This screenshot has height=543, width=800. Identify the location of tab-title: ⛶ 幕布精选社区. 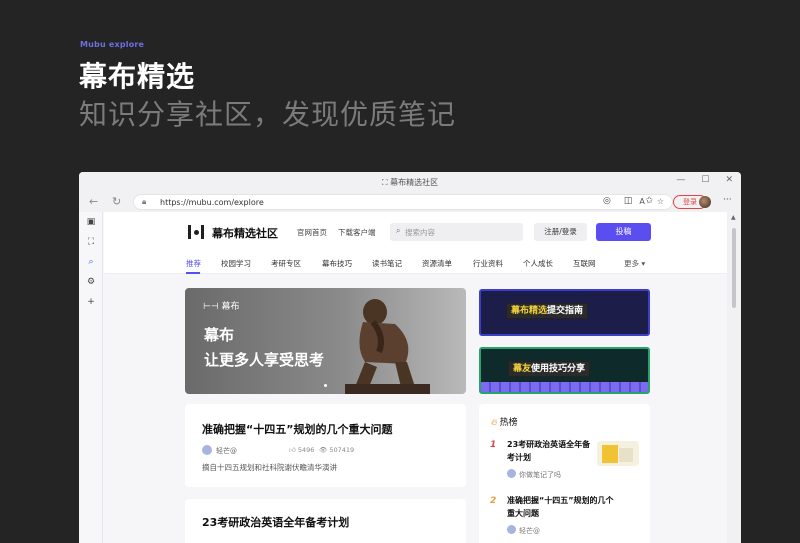
(410, 182).